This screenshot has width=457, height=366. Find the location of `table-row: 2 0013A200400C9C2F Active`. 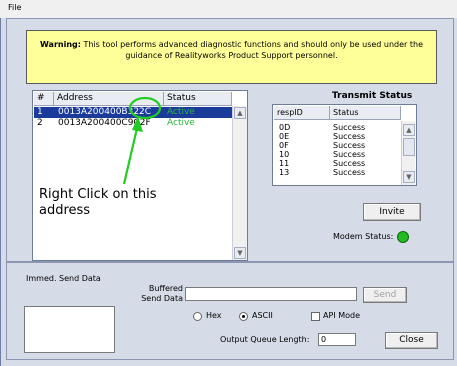

table-row: 2 0013A200400C9C2F Active is located at coordinates (133, 123).